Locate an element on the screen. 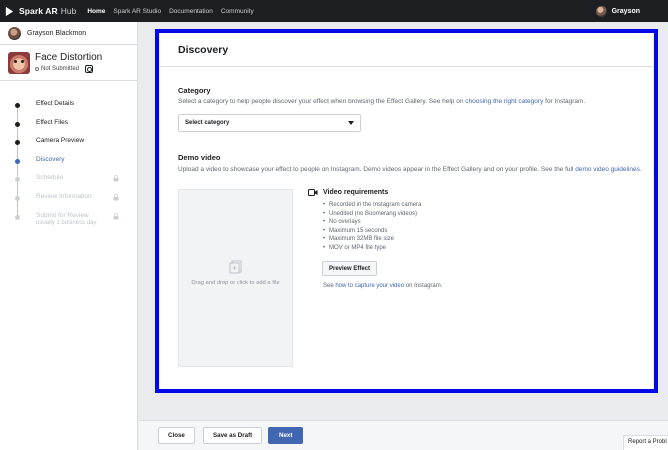  step-discovery: Discovery is located at coordinates (68, 165).